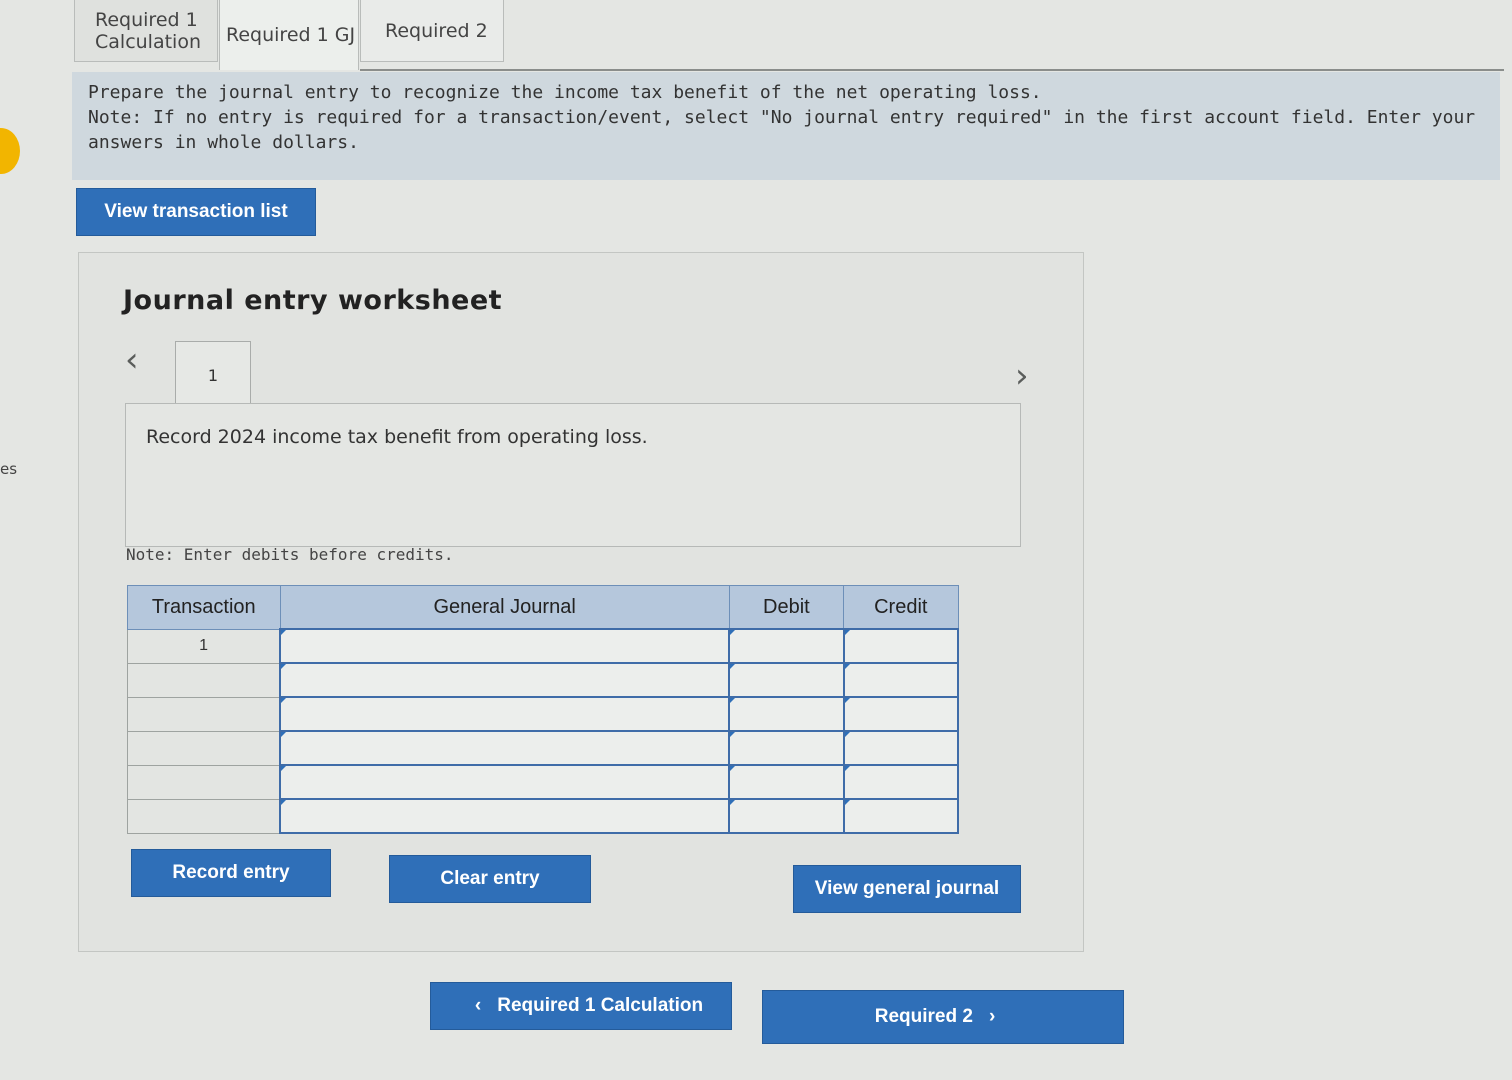 The image size is (1512, 1080). What do you see at coordinates (213, 374) in the screenshot?
I see `worksheet-page-tab: 1` at bounding box center [213, 374].